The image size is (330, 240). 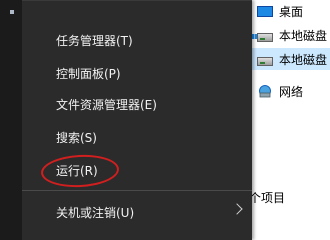 I want to click on menu-item-label: 控制面板(P), so click(x=88, y=73).